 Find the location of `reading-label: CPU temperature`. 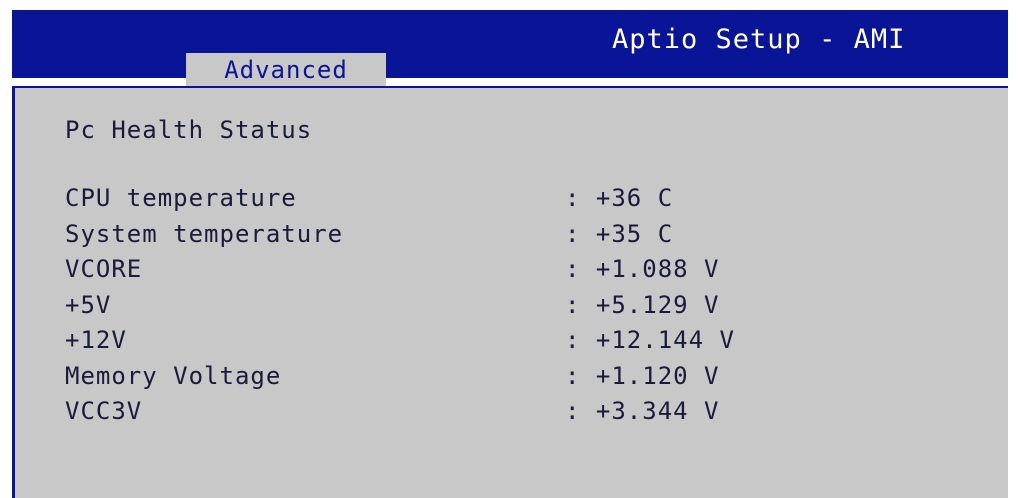

reading-label: CPU temperature is located at coordinates (181, 198).